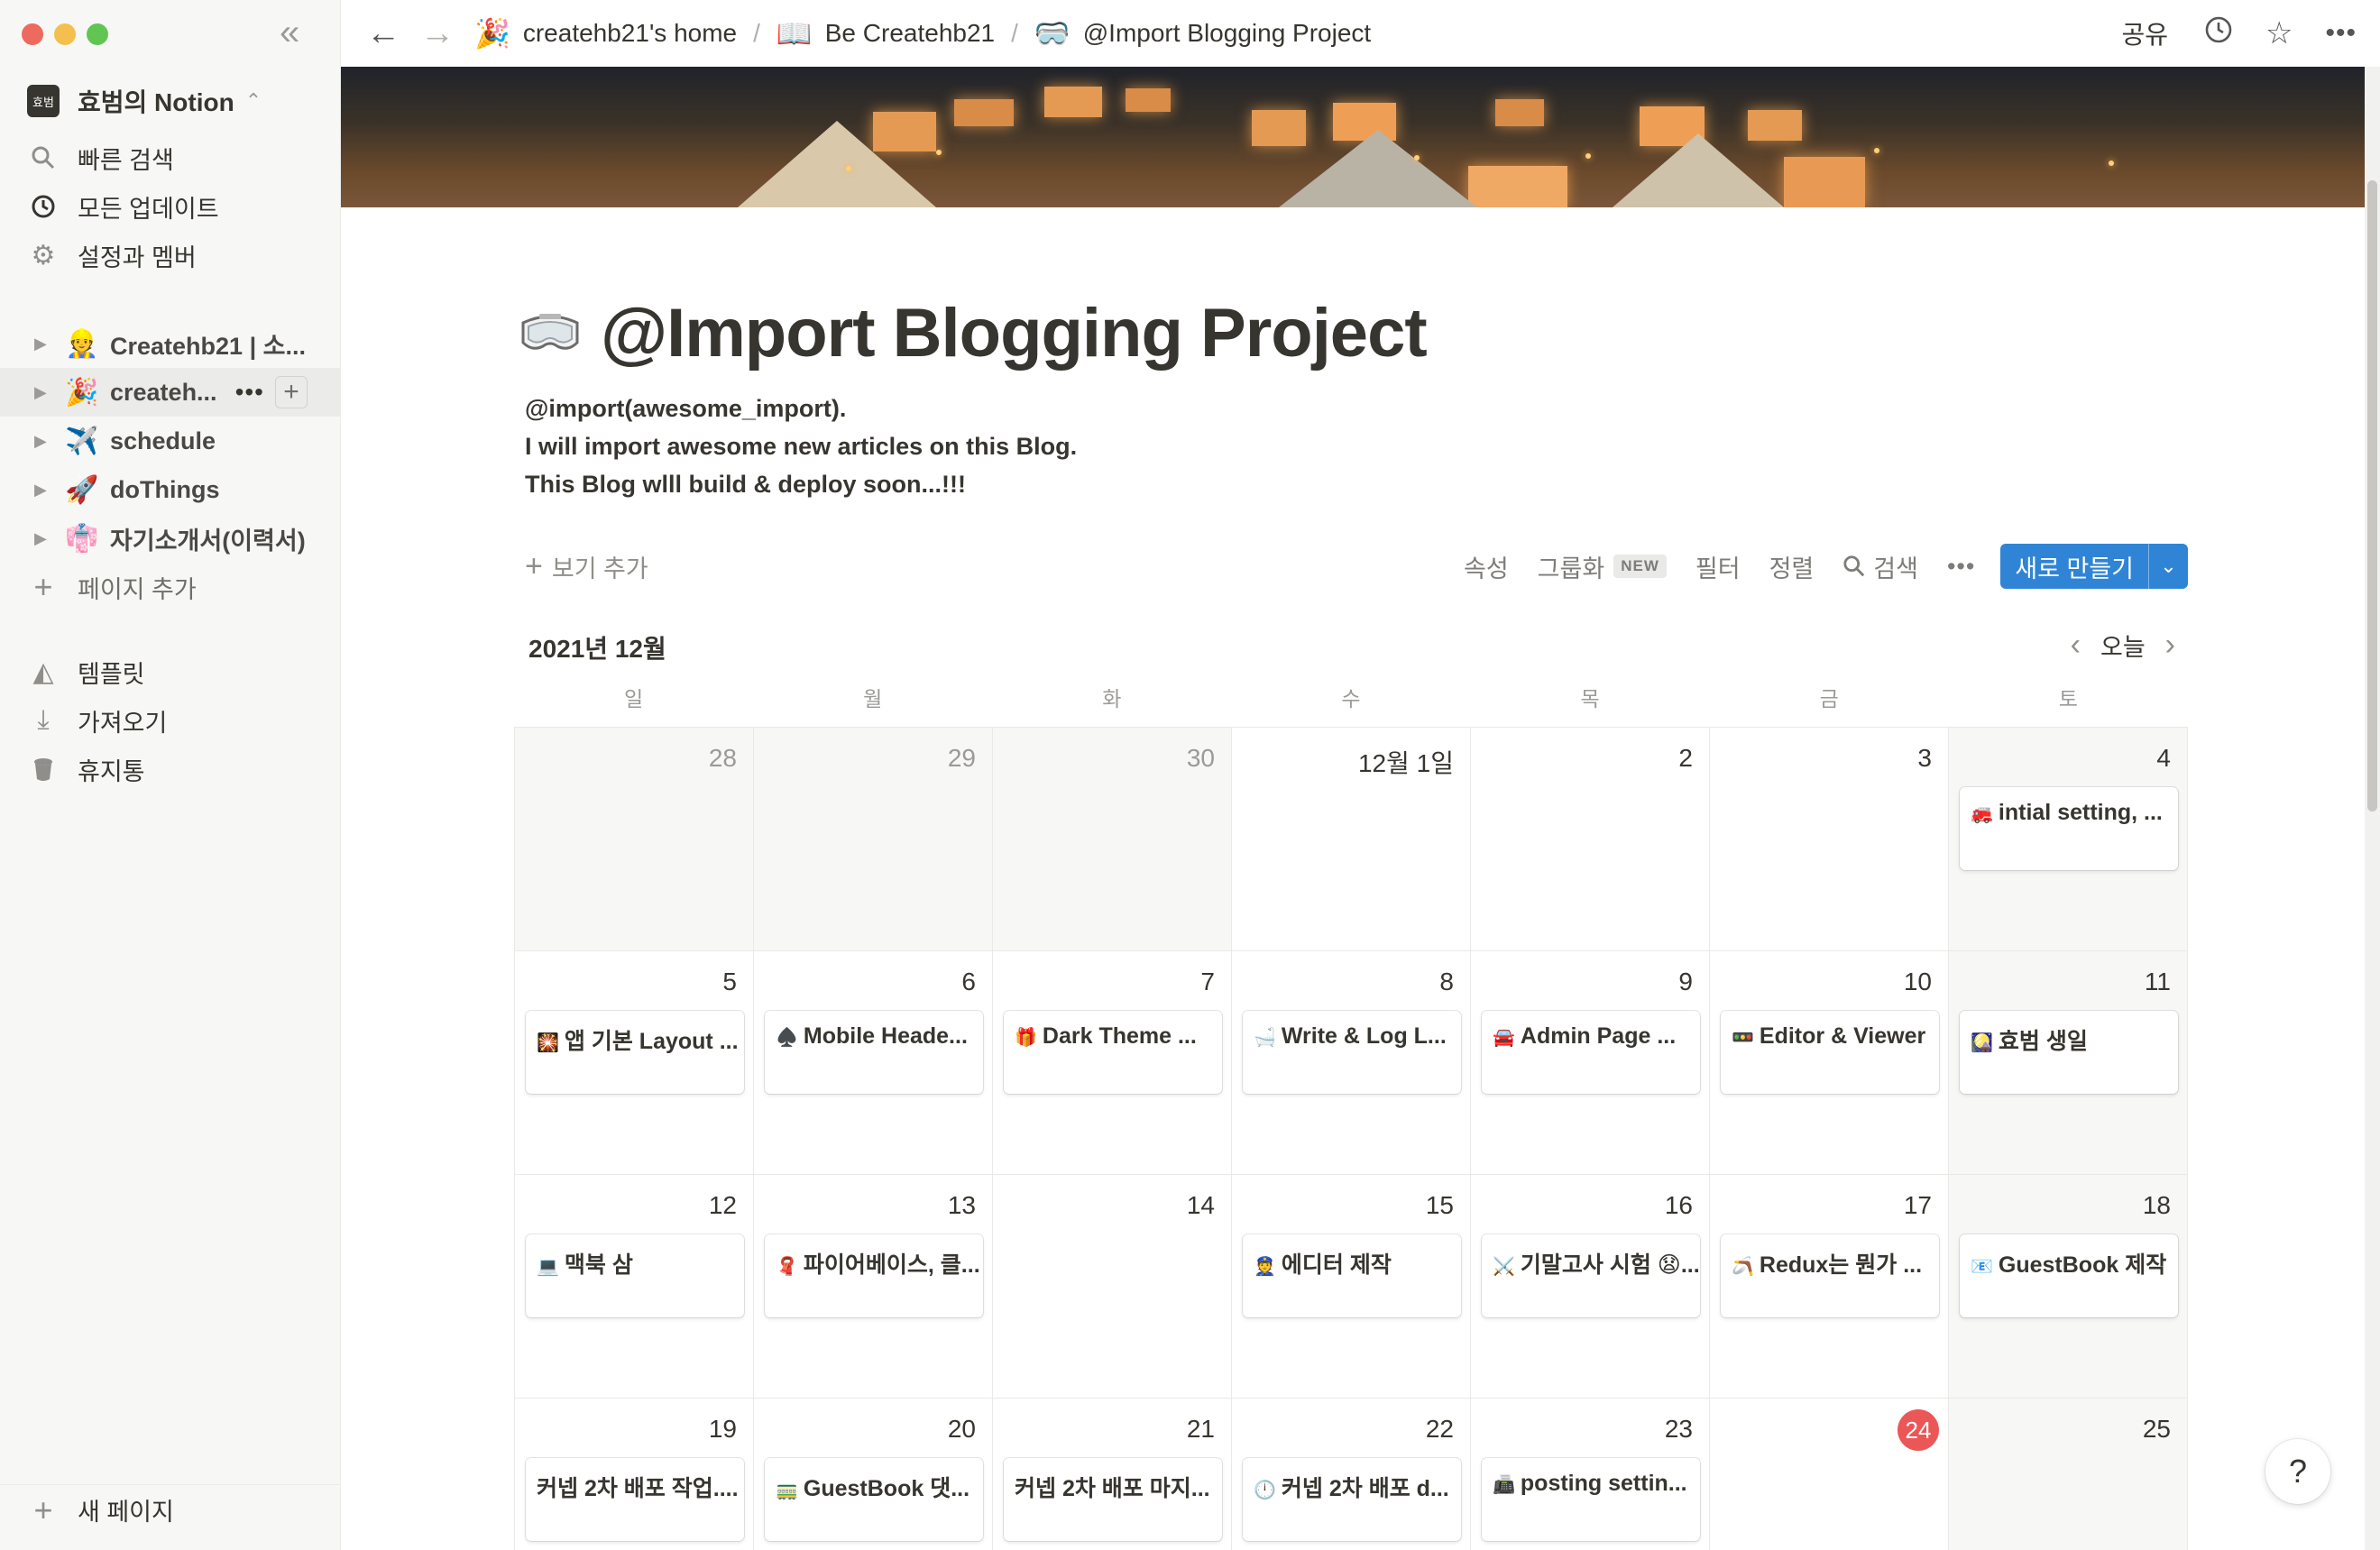  I want to click on maximize-window-button, so click(97, 34).